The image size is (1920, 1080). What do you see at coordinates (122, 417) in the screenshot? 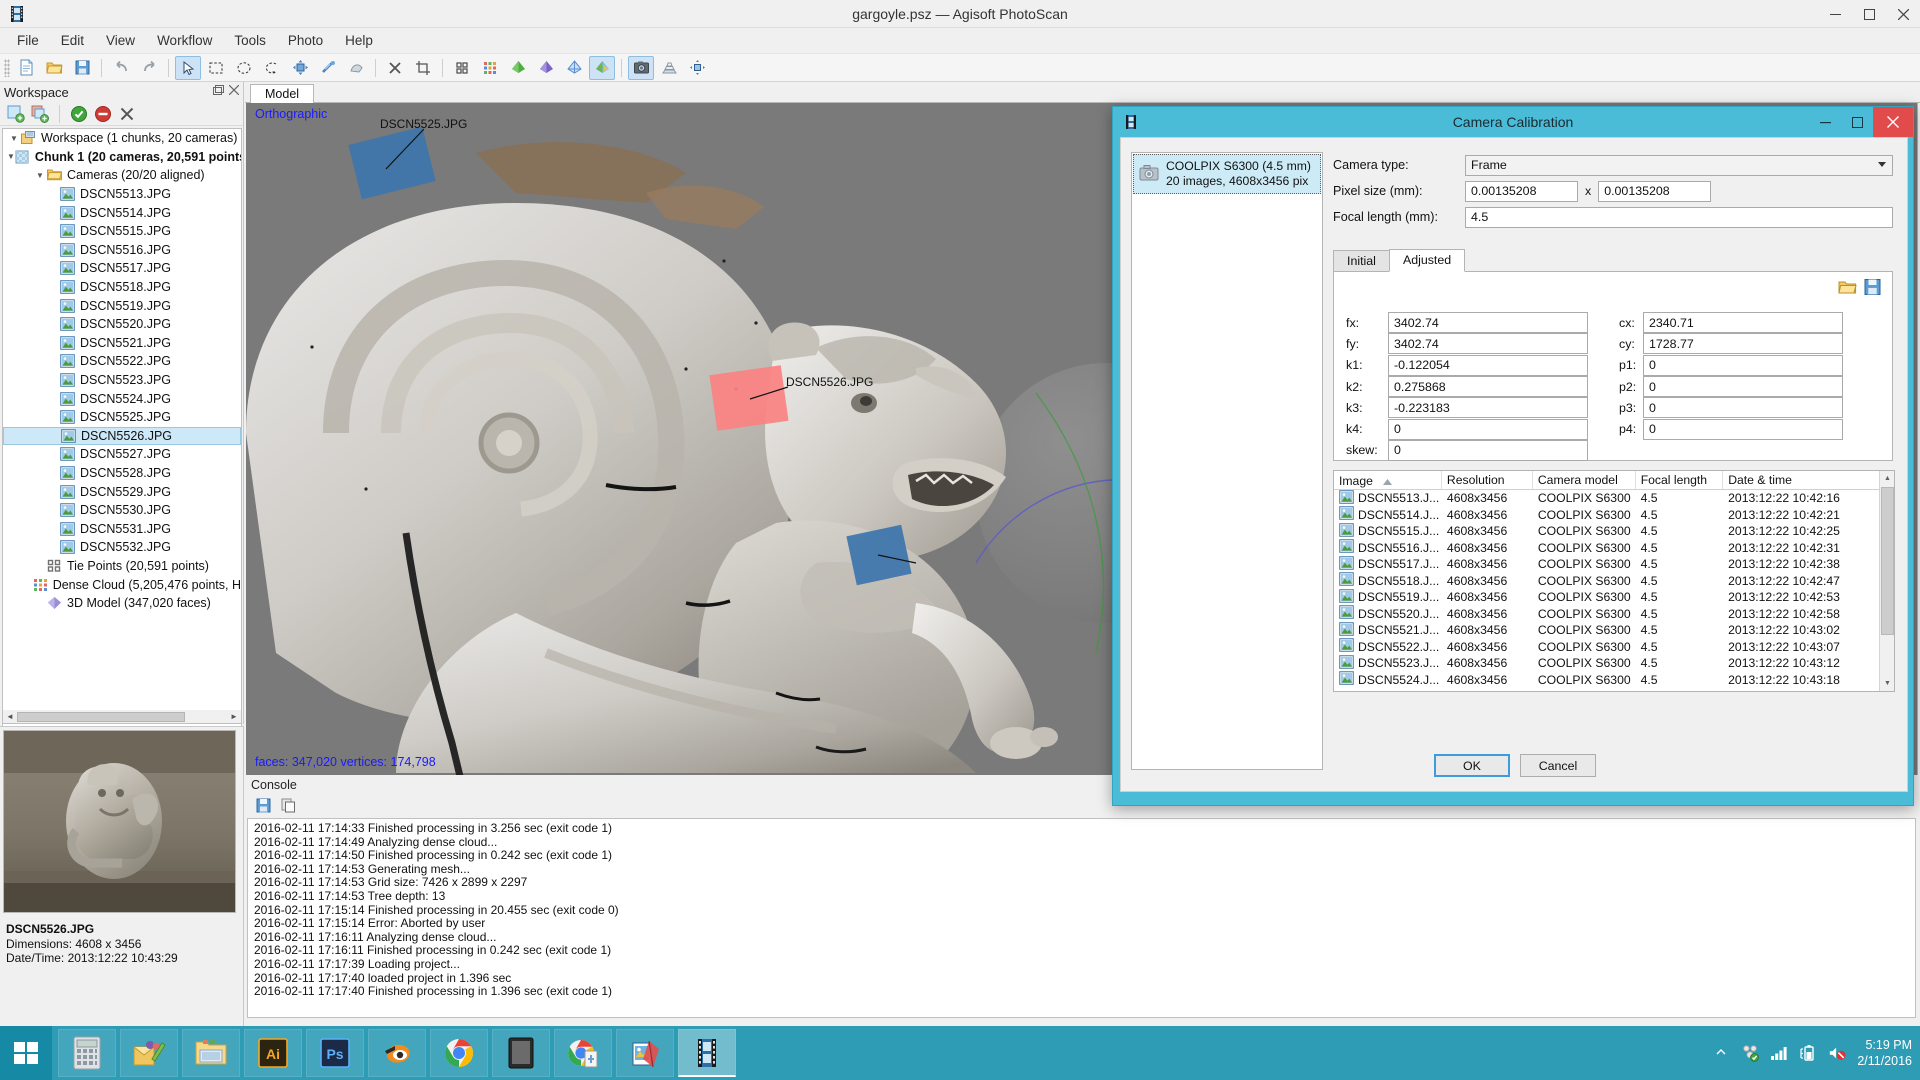
I see `tree-item-dscn5525jpg: DSCN5525.JPG` at bounding box center [122, 417].